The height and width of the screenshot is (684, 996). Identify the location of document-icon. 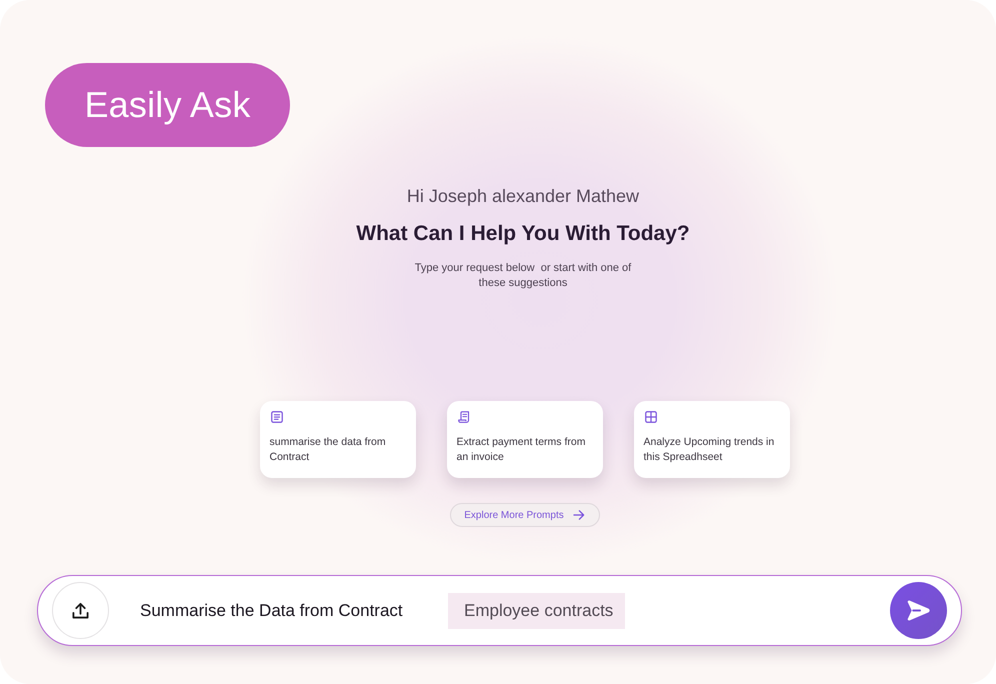
(276, 417).